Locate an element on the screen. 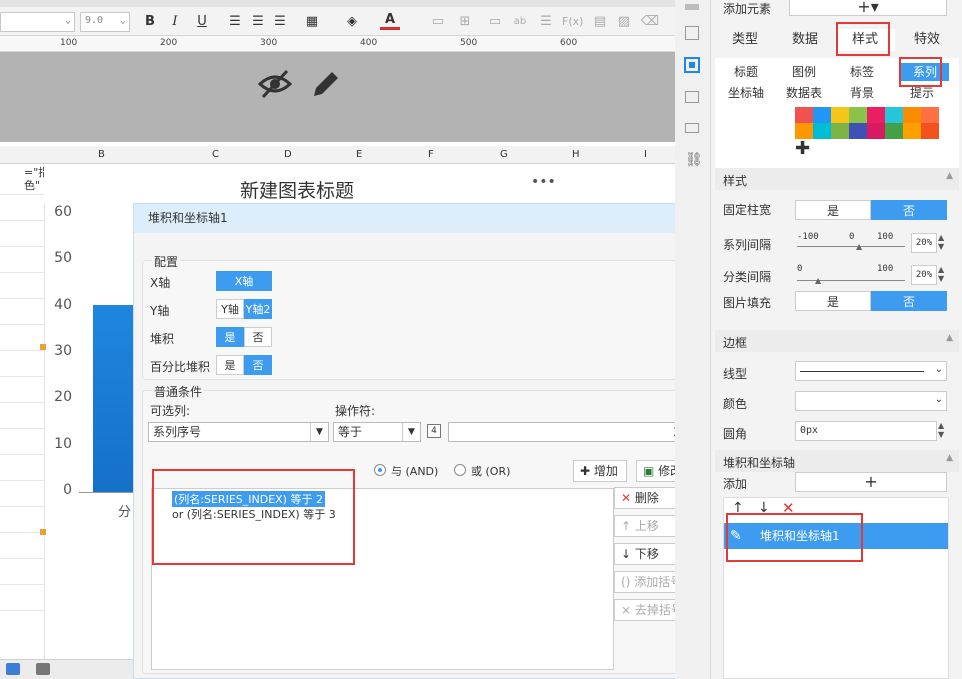  x-axis-option: X轴 is located at coordinates (244, 281).